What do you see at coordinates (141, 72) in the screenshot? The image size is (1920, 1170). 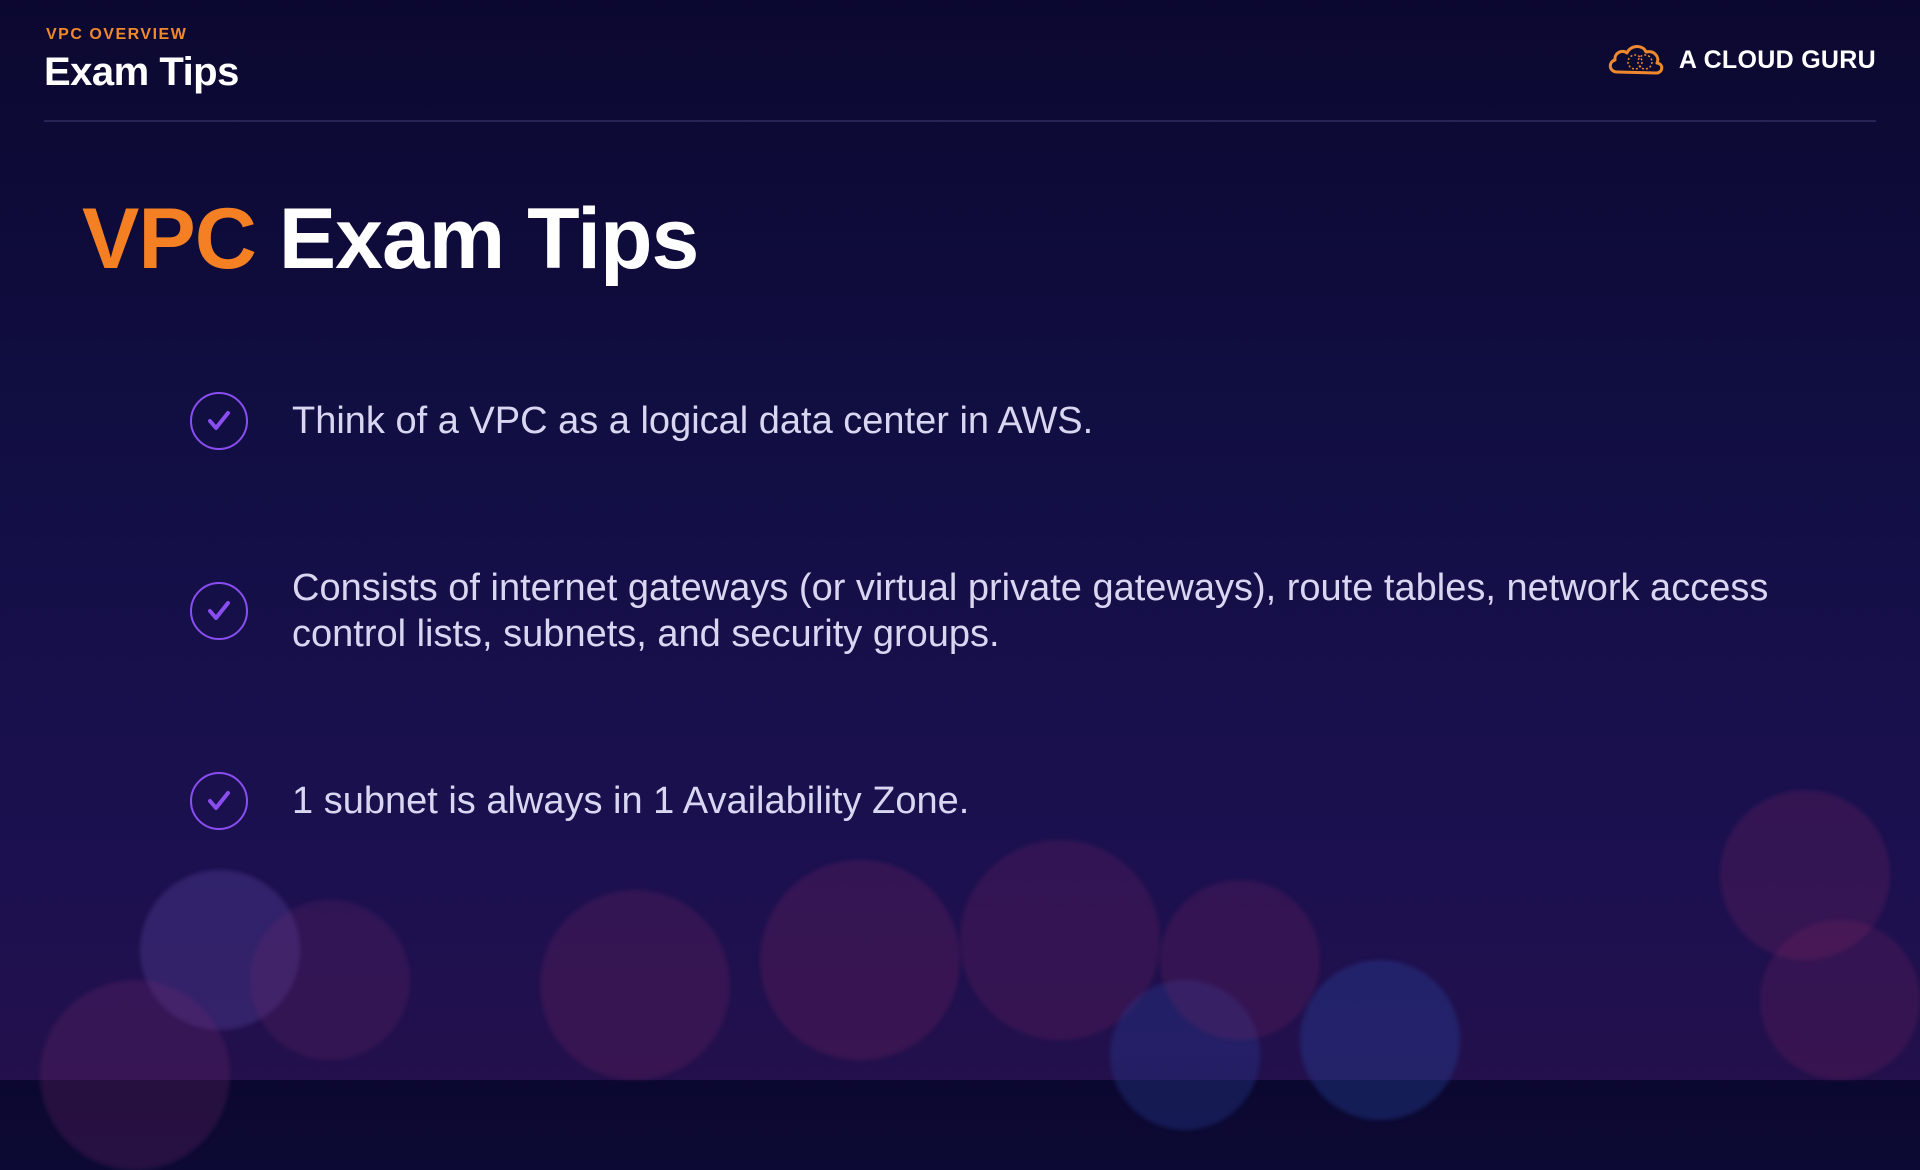 I see `header-title: Exam Tips` at bounding box center [141, 72].